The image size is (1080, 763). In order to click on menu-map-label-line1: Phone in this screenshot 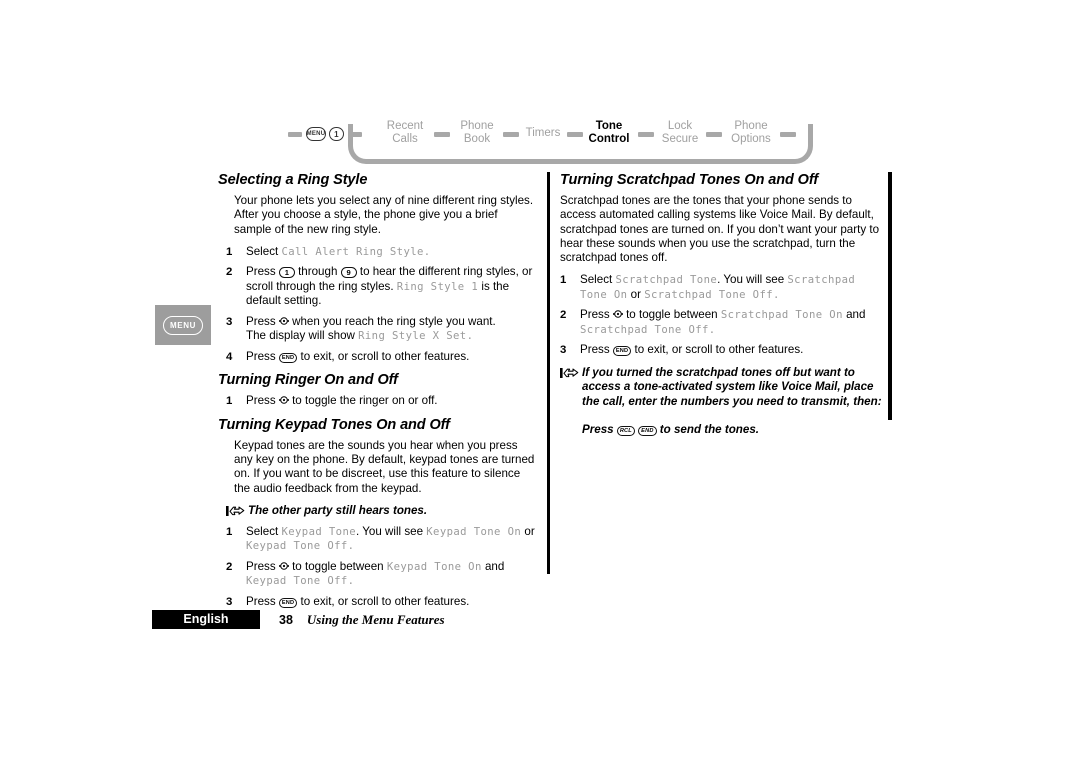, I will do `click(751, 126)`.